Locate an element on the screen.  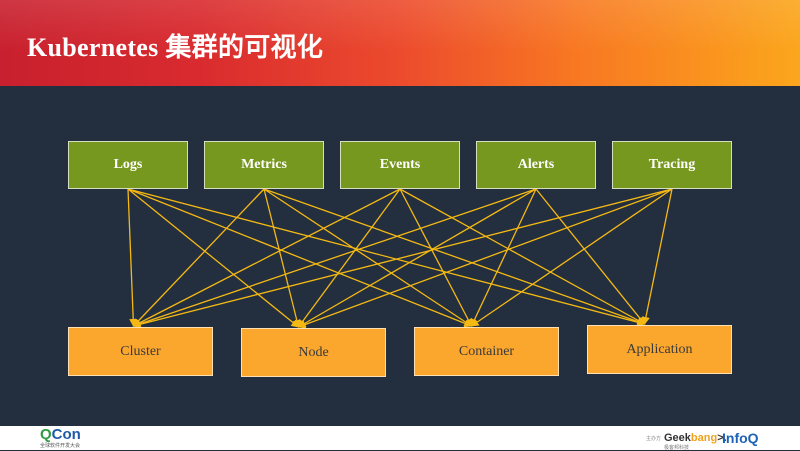
source-label: Logs is located at coordinates (128, 164).